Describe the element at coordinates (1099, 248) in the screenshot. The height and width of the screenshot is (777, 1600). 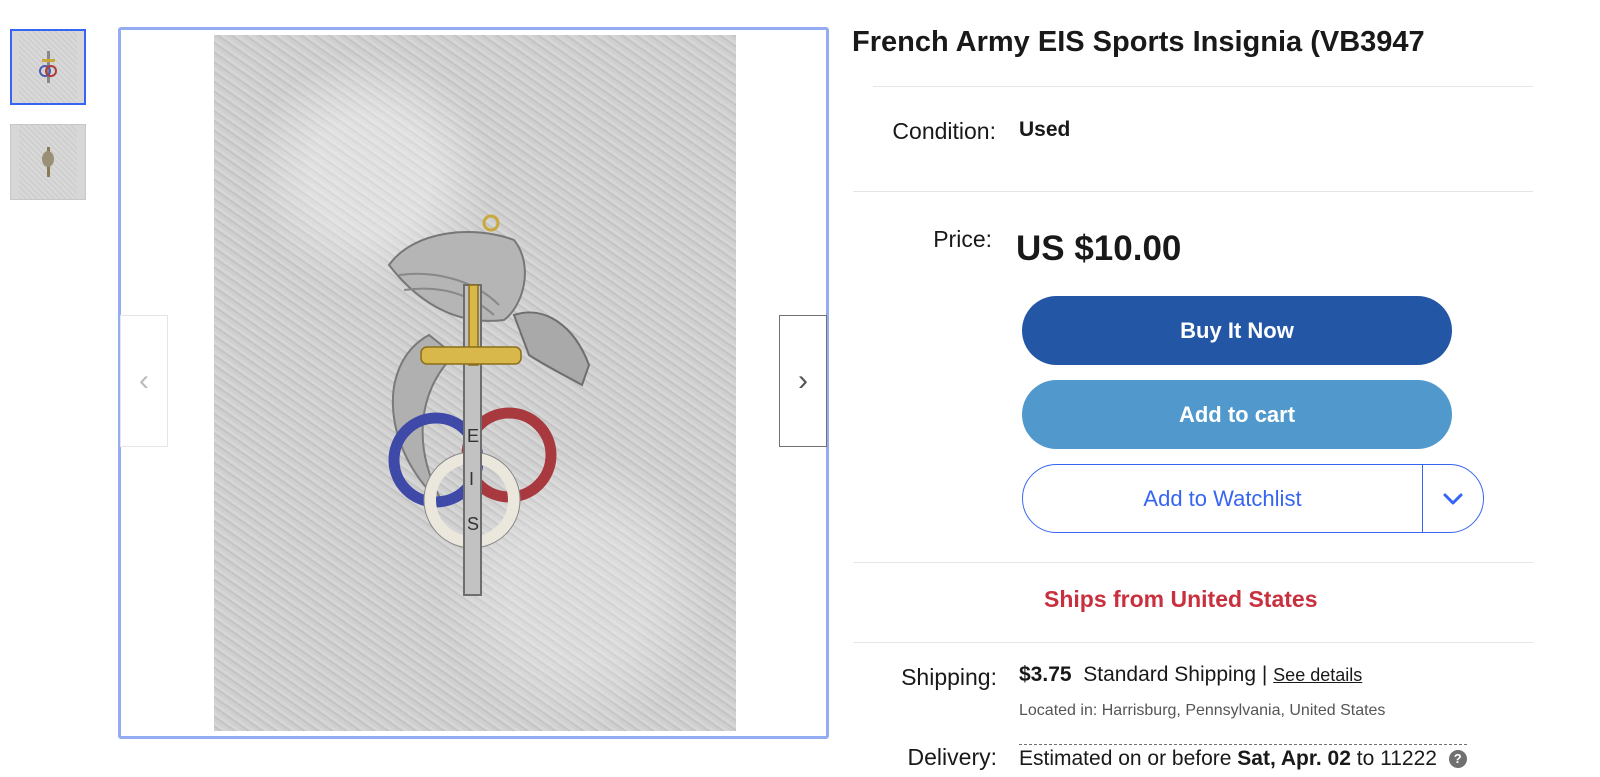
I see `price-value: US $10.00` at that location.